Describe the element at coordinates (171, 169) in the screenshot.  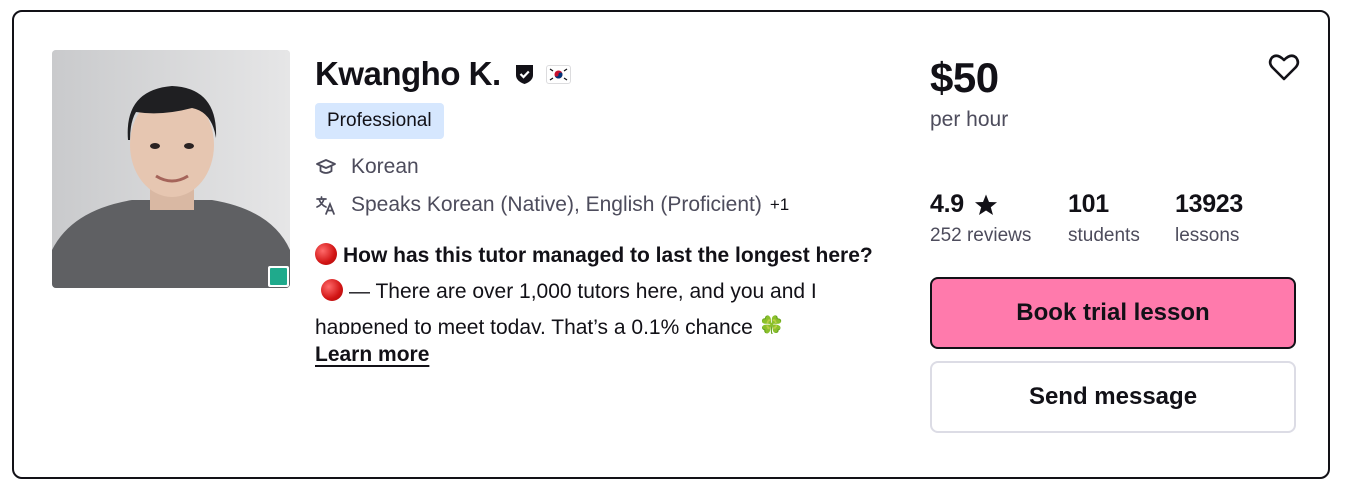
I see `tutor-photo` at that location.